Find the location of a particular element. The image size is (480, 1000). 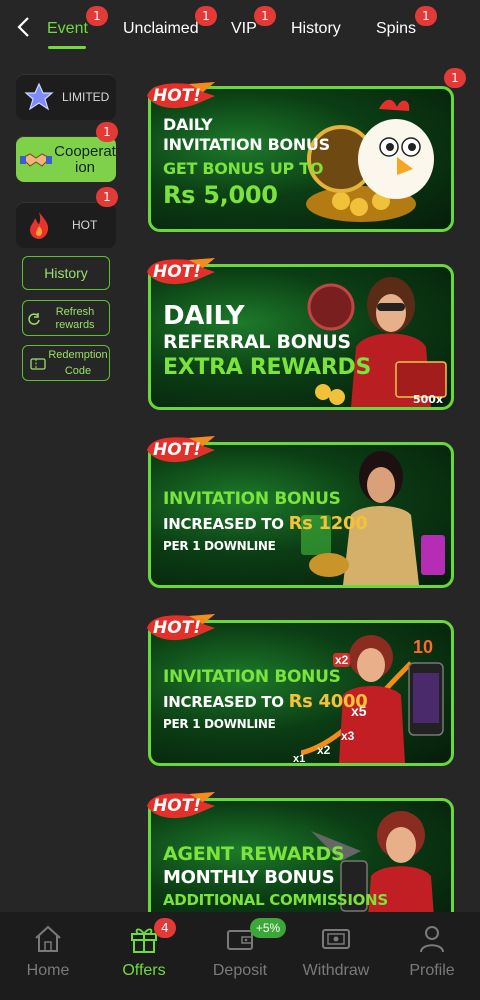

sidebar-item-limited: LIMITED is located at coordinates (66, 97).